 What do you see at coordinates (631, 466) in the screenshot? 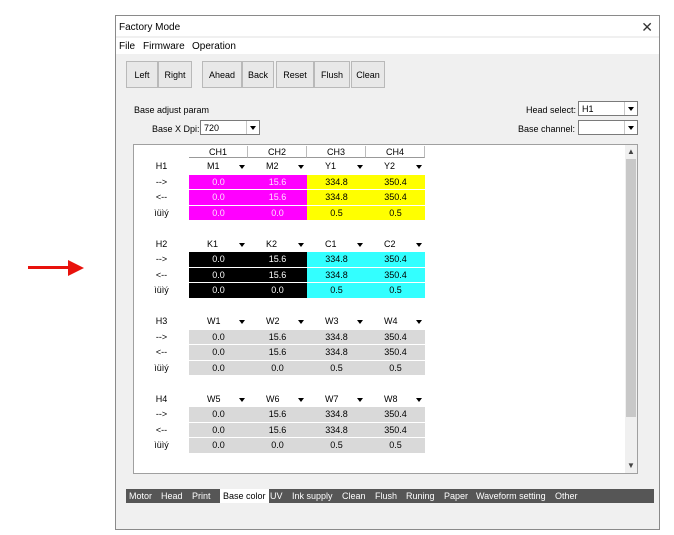
I see `scroll-down-icon: ▼` at bounding box center [631, 466].